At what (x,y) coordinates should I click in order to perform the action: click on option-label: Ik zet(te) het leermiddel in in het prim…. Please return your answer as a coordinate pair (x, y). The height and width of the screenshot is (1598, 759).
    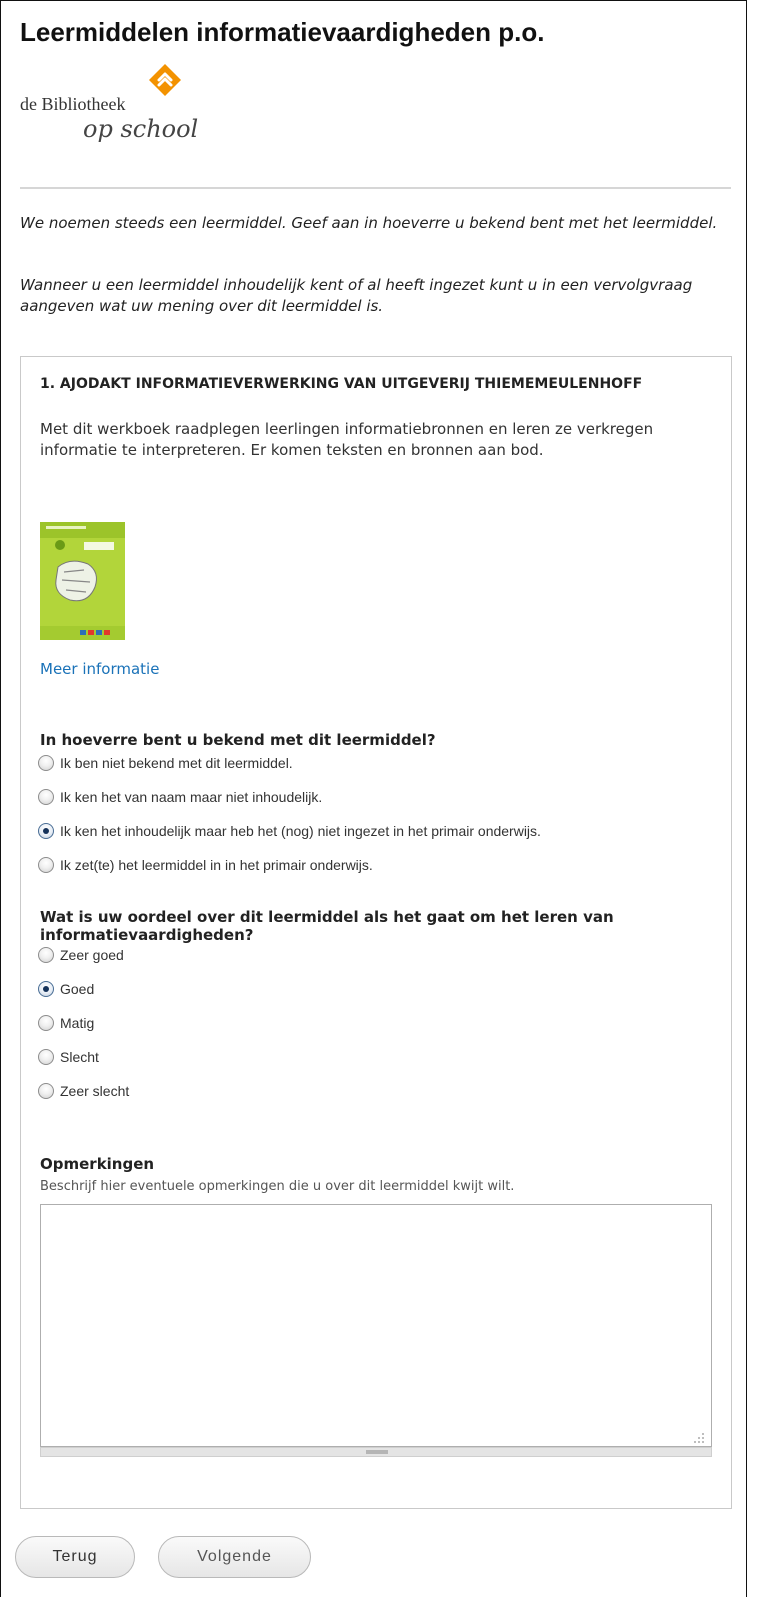
    Looking at the image, I should click on (216, 865).